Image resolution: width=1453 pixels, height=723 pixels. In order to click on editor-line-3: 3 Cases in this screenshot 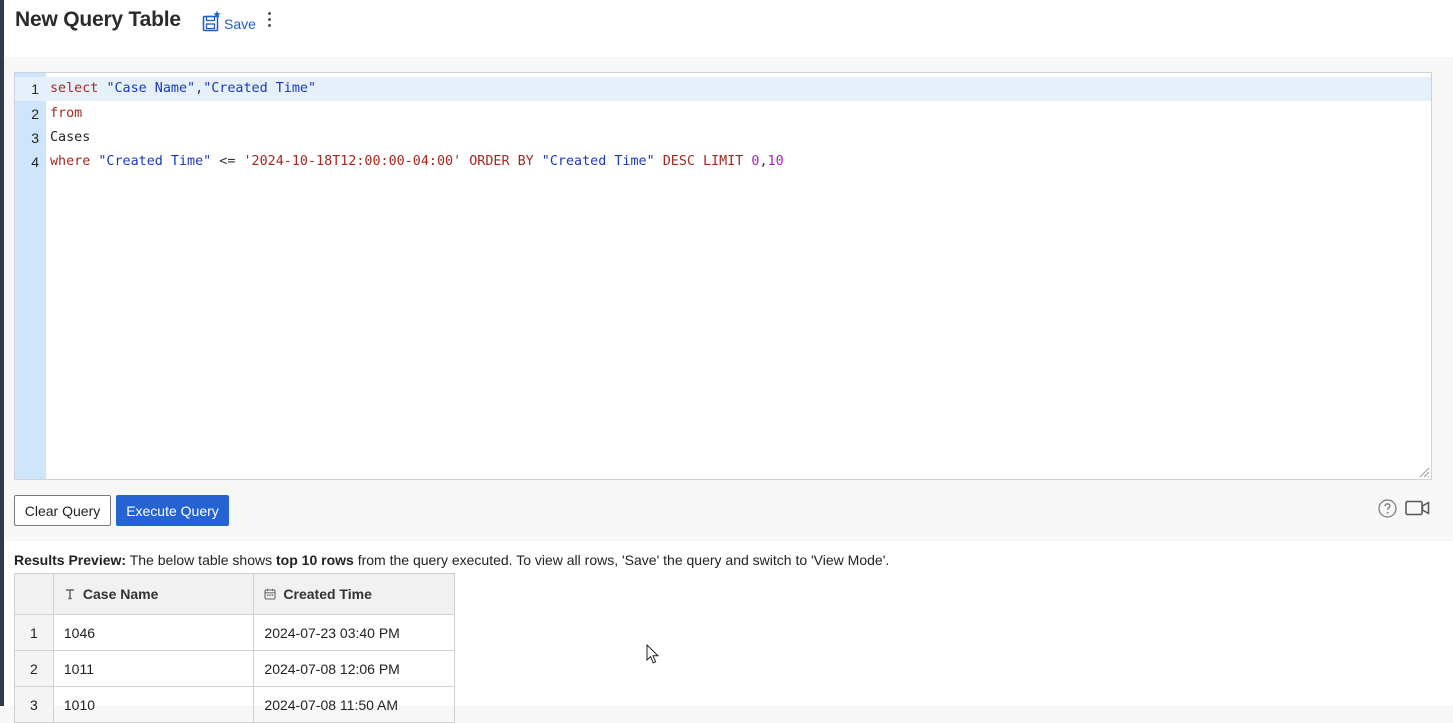, I will do `click(723, 138)`.